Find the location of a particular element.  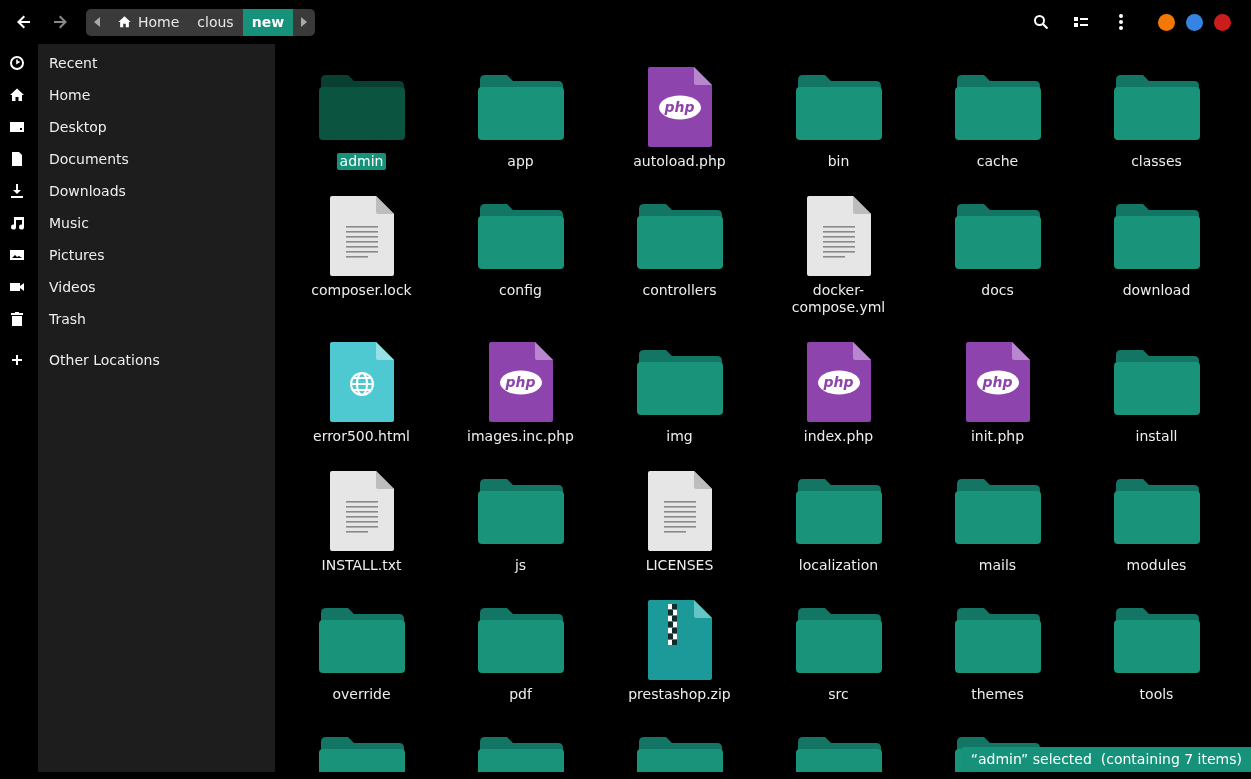

file-name: app is located at coordinates (520, 161).